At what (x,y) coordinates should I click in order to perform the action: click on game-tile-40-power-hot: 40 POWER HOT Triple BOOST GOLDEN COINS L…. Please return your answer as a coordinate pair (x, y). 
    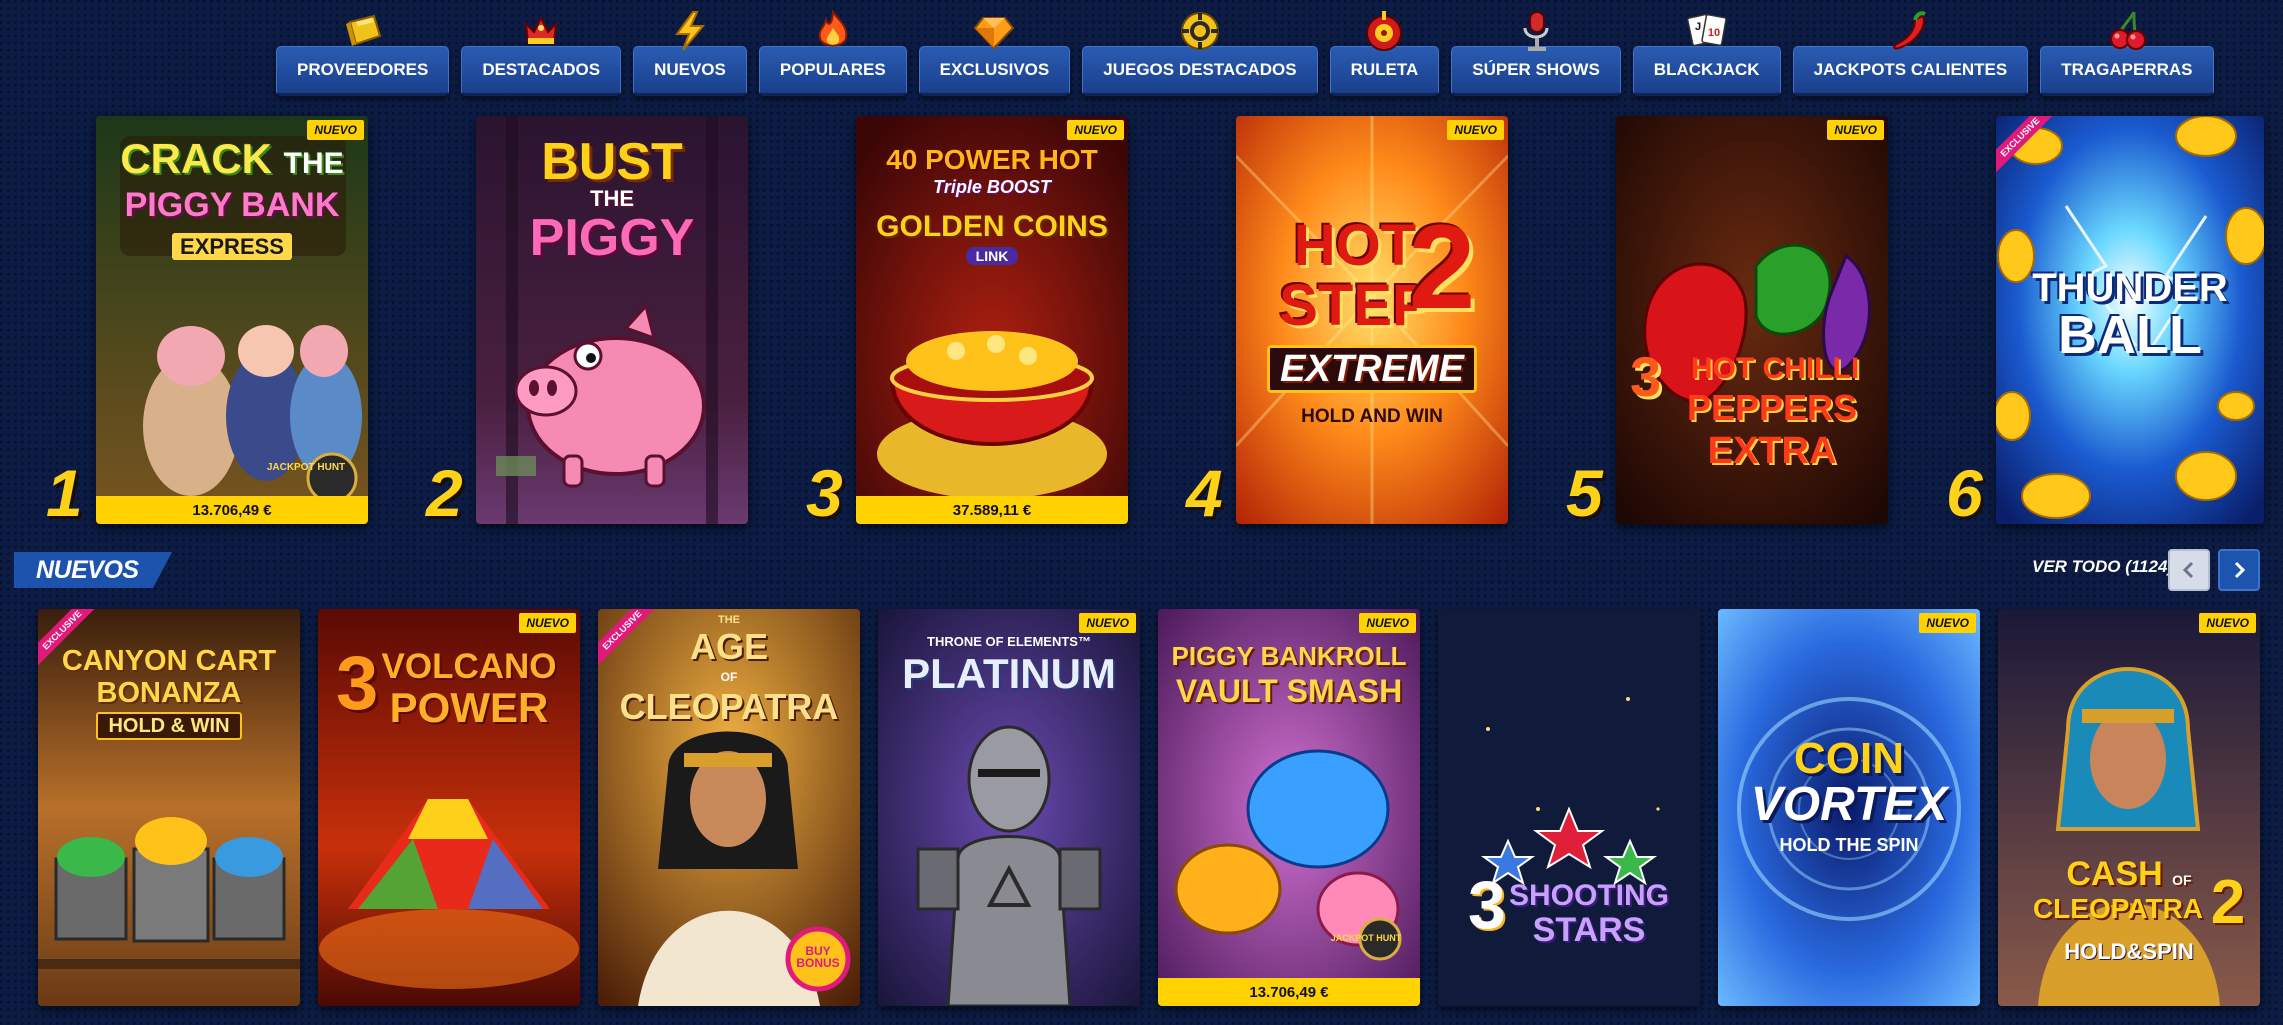
    Looking at the image, I should click on (992, 320).